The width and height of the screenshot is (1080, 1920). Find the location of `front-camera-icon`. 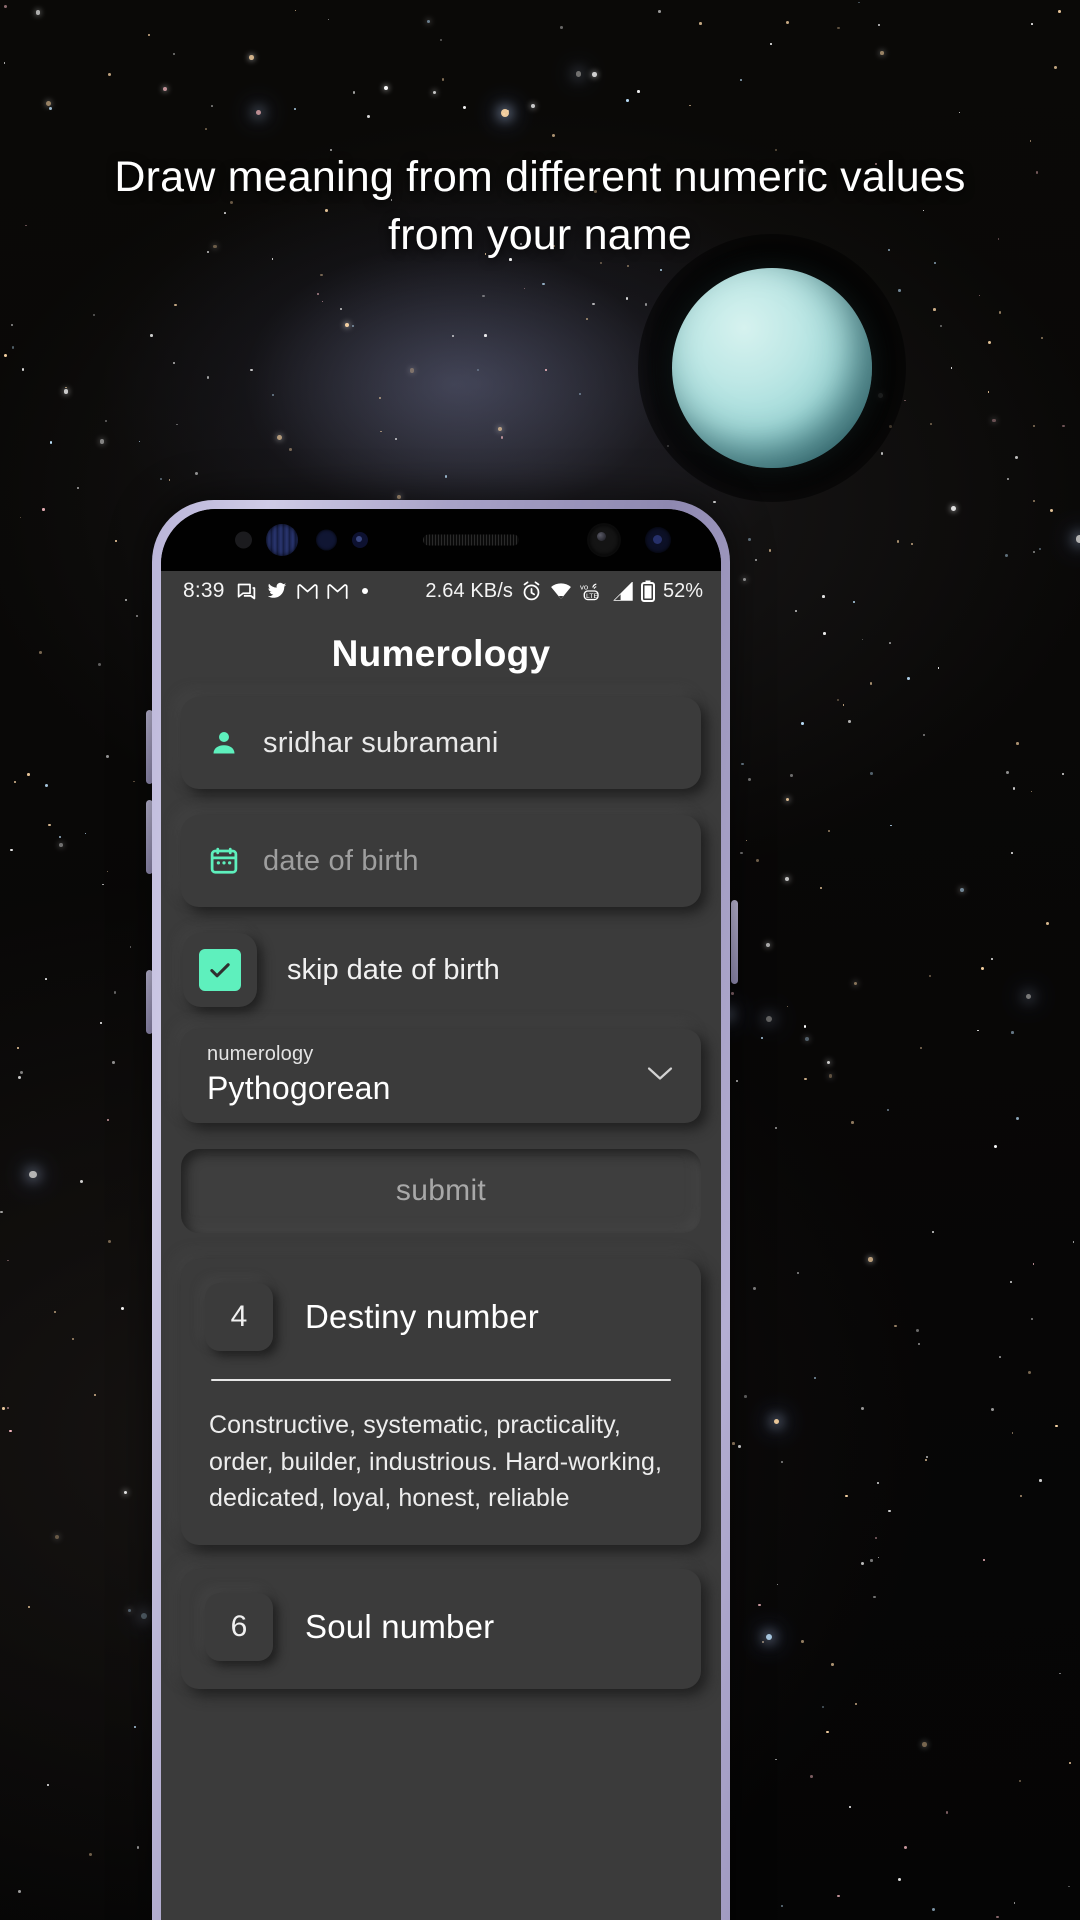

front-camera-icon is located at coordinates (604, 540).